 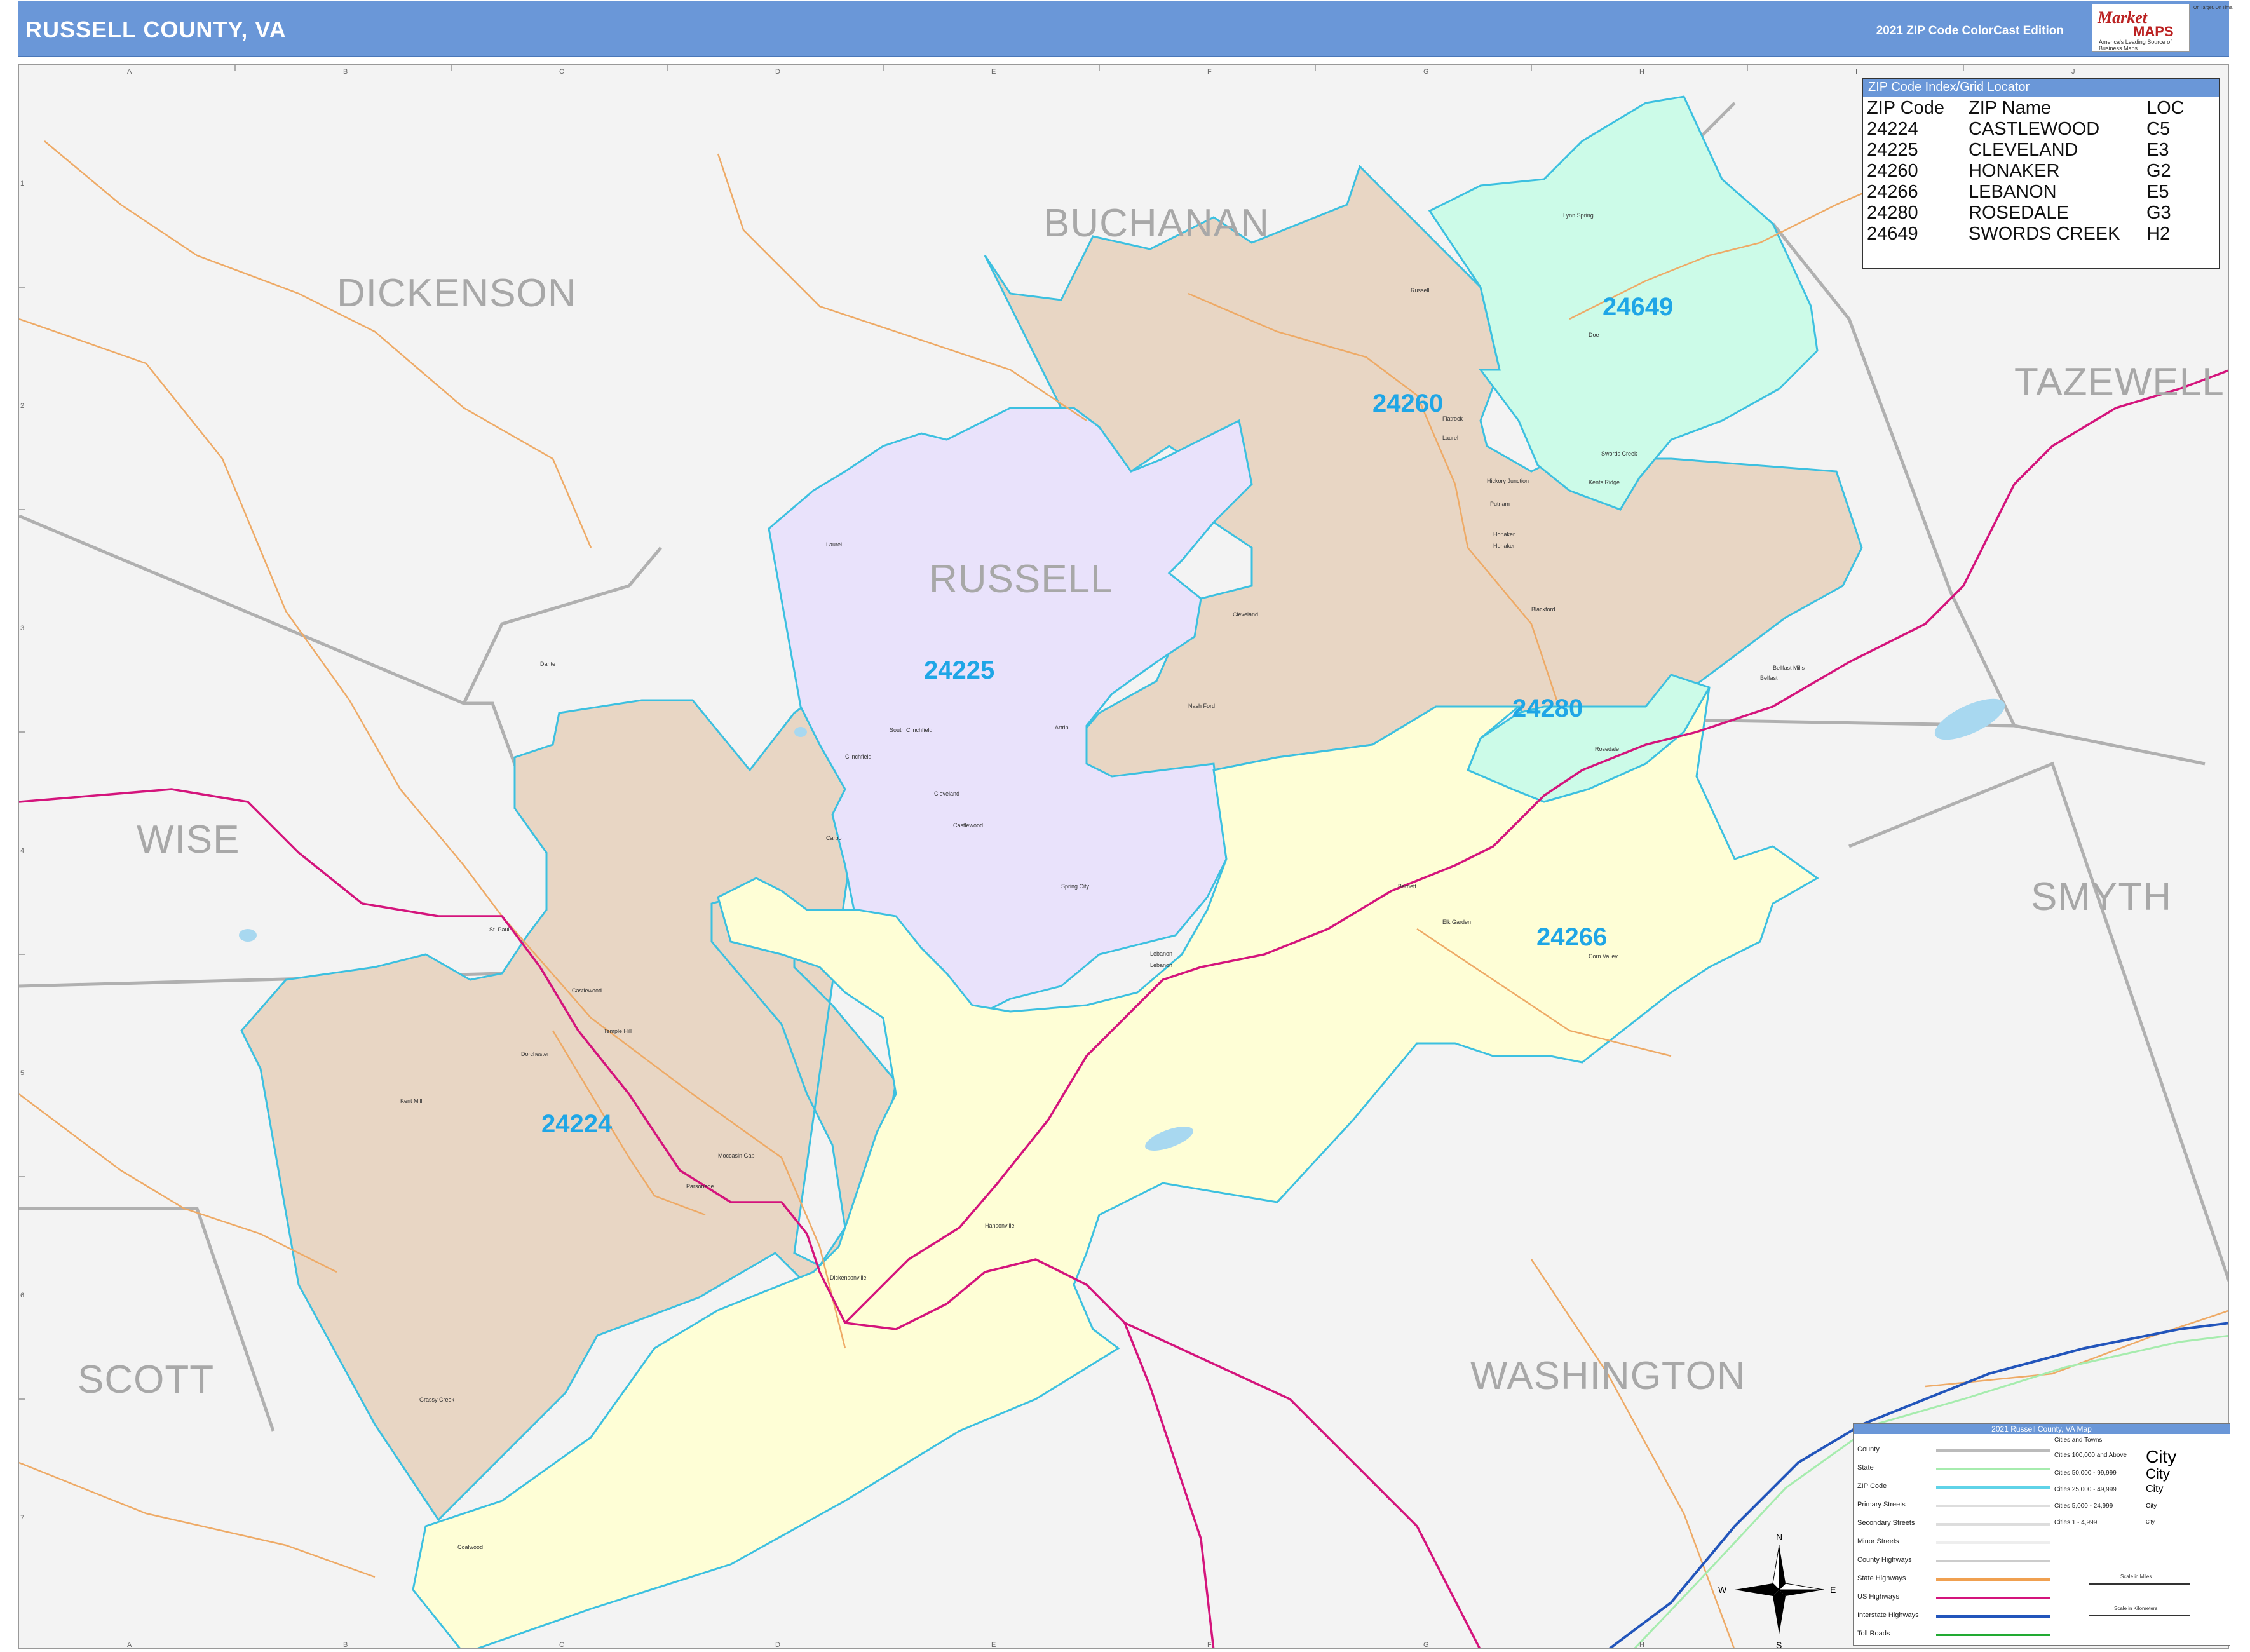 What do you see at coordinates (1892, 192) in the screenshot?
I see `zip-cell: 24266` at bounding box center [1892, 192].